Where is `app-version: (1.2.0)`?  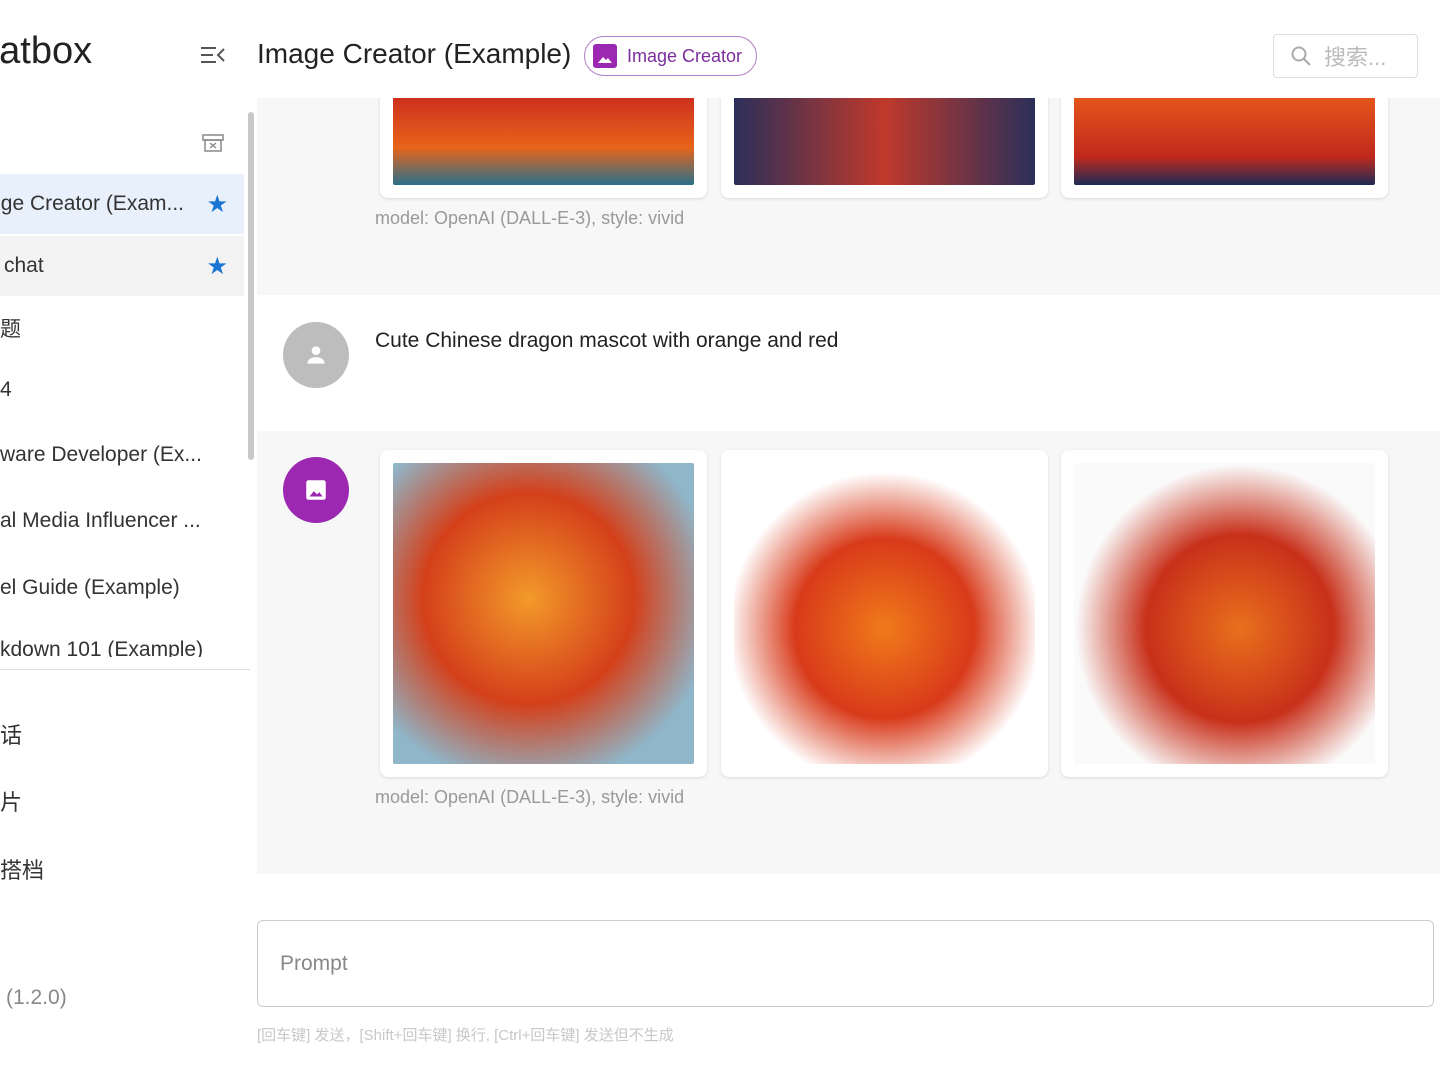 app-version: (1.2.0) is located at coordinates (36, 997).